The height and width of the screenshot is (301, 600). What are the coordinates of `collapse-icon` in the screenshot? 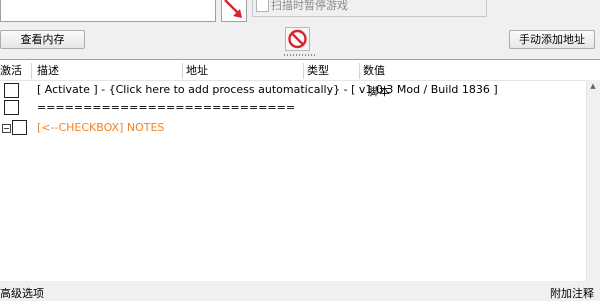 It's located at (6, 128).